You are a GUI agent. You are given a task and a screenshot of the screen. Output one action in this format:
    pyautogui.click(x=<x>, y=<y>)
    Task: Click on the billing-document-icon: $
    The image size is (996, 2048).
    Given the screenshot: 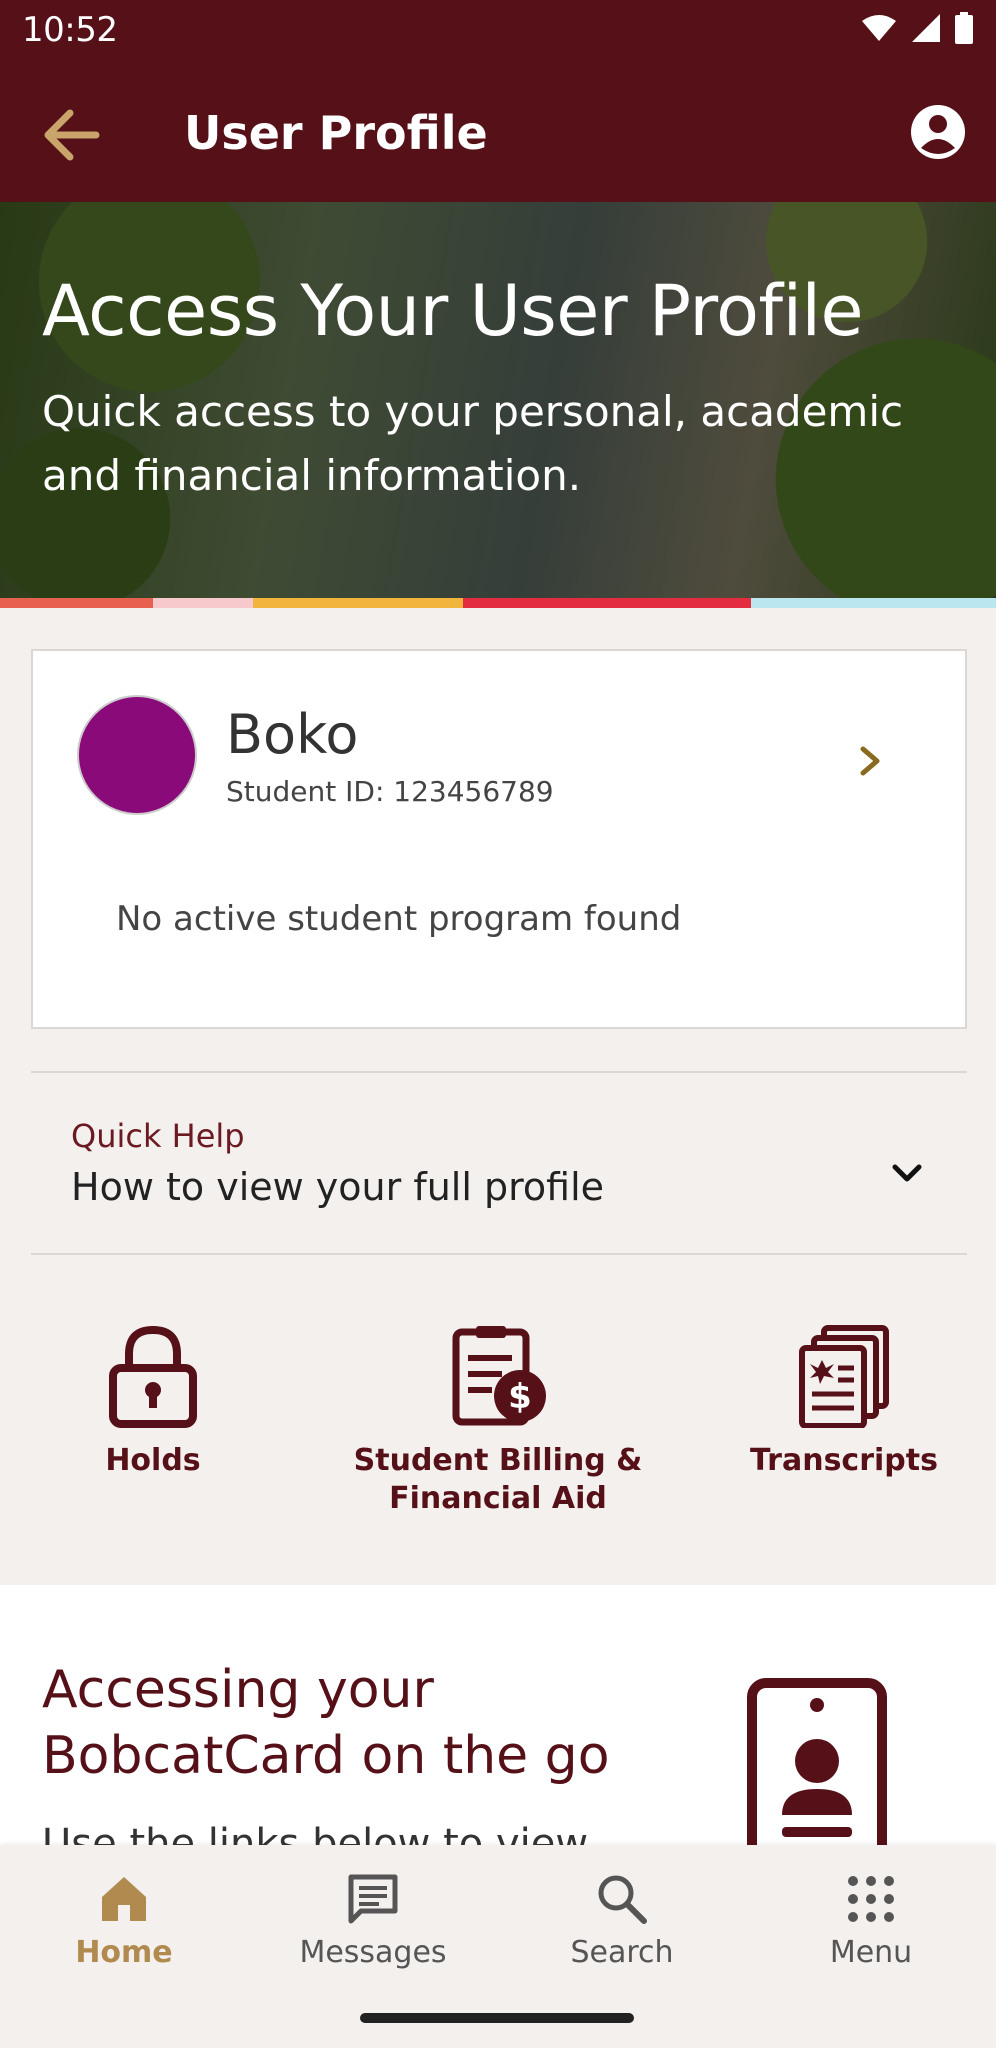 What is the action you would take?
    pyautogui.click(x=499, y=1376)
    